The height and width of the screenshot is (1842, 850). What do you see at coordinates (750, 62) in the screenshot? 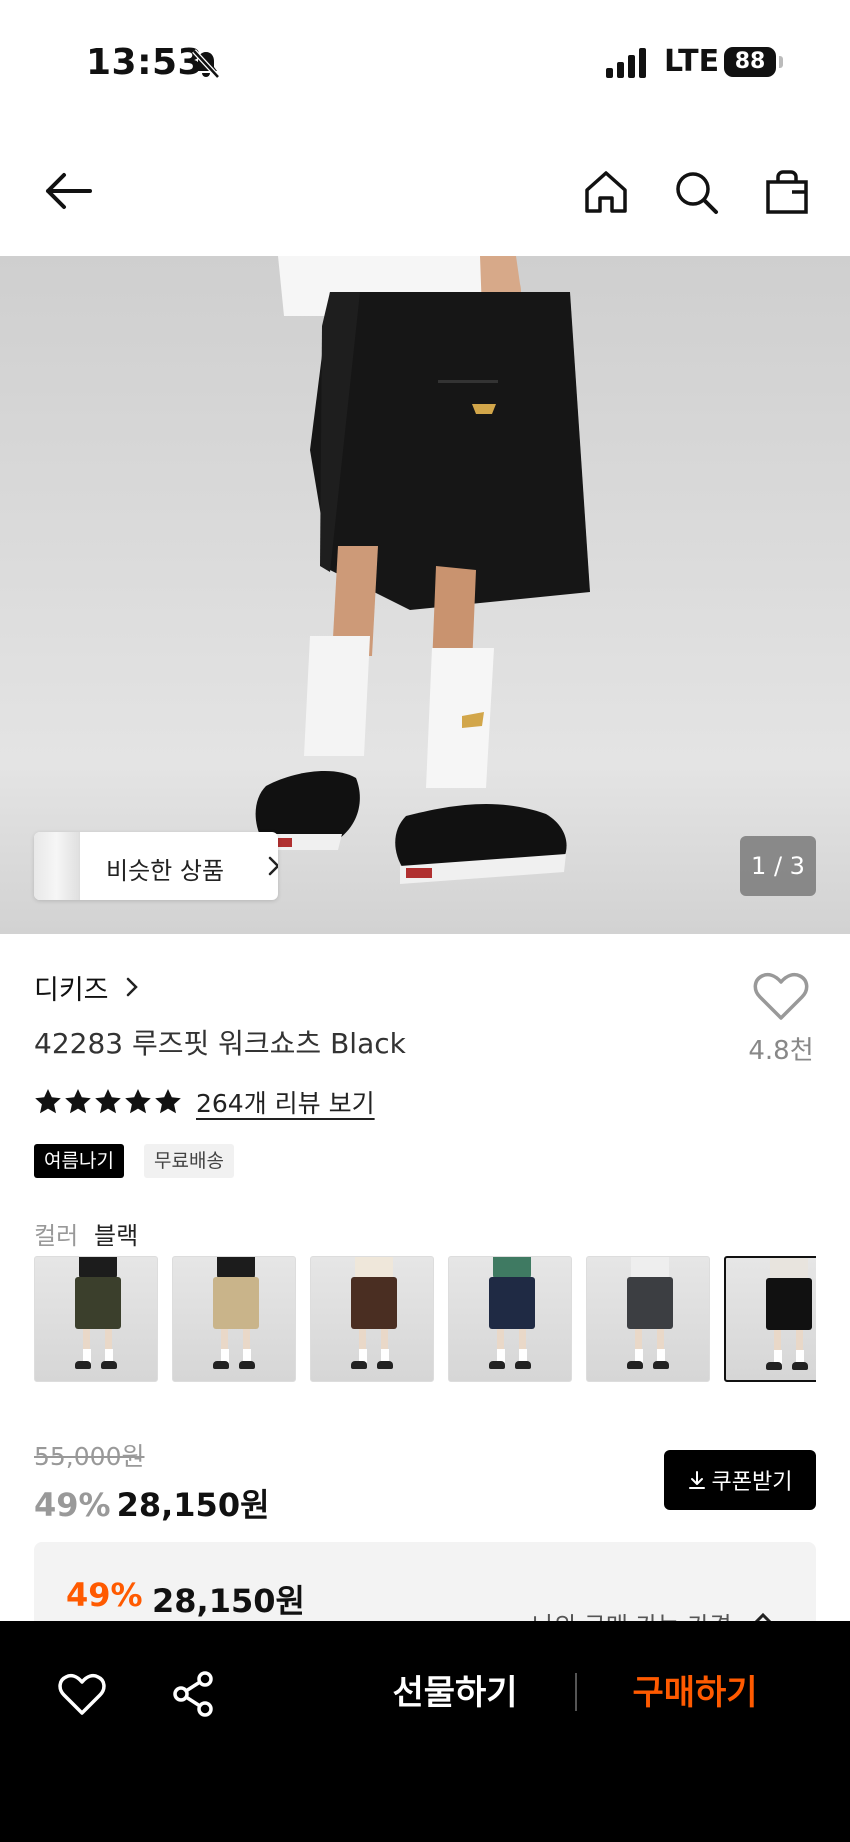
I see `battery-indicator: 88` at bounding box center [750, 62].